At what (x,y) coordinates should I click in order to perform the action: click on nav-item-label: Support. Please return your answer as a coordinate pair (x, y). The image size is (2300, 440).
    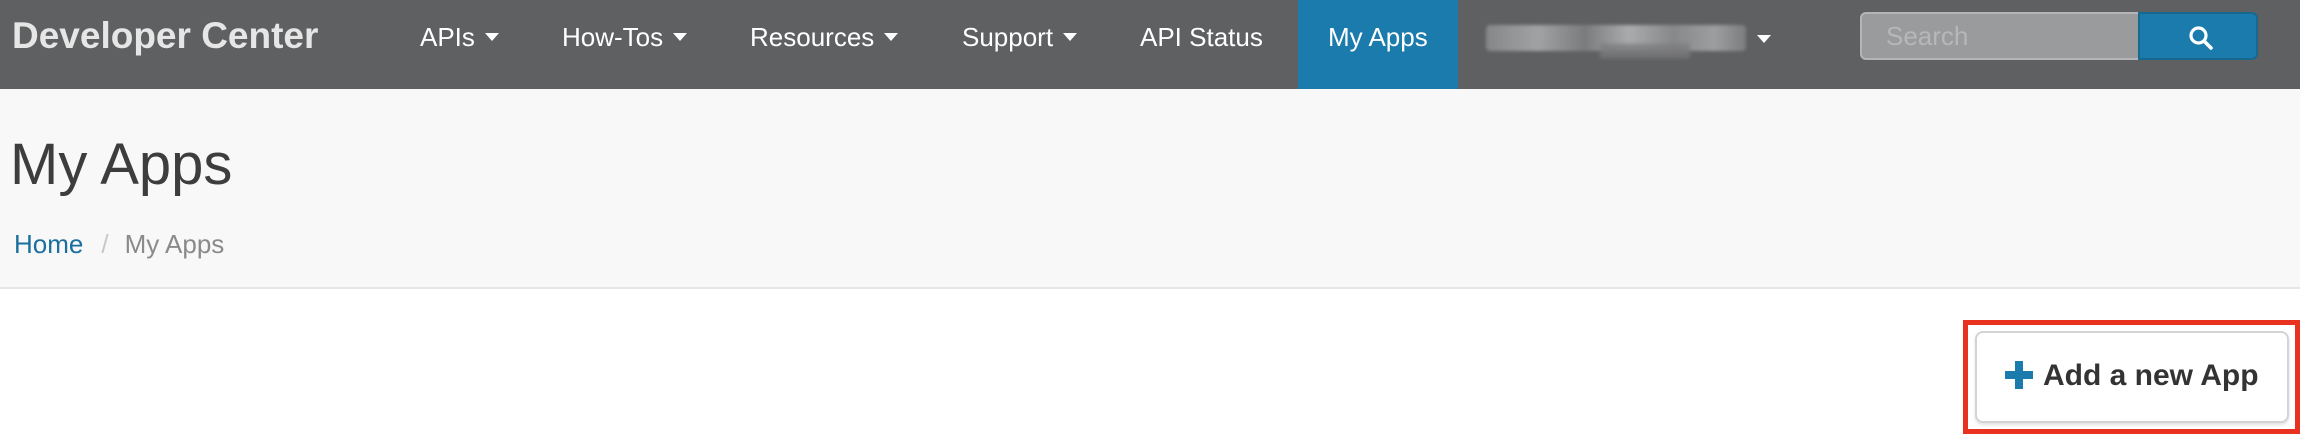
    Looking at the image, I should click on (1008, 37).